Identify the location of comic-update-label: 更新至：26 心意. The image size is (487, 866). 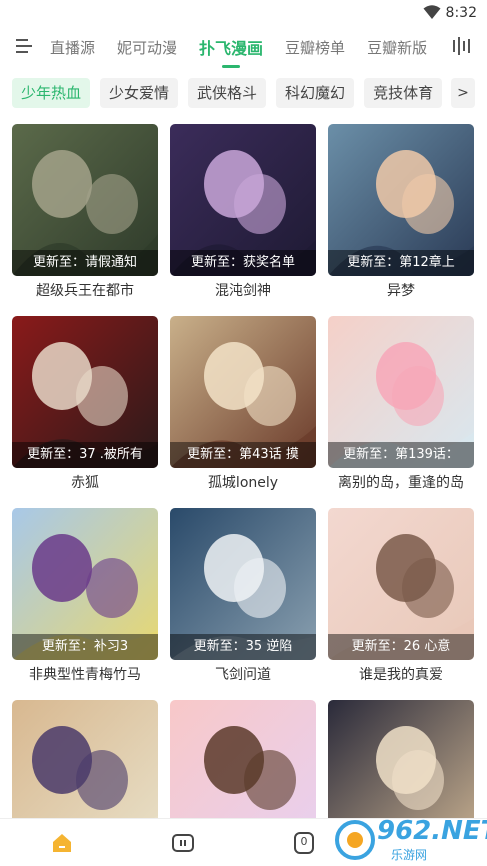
(401, 647).